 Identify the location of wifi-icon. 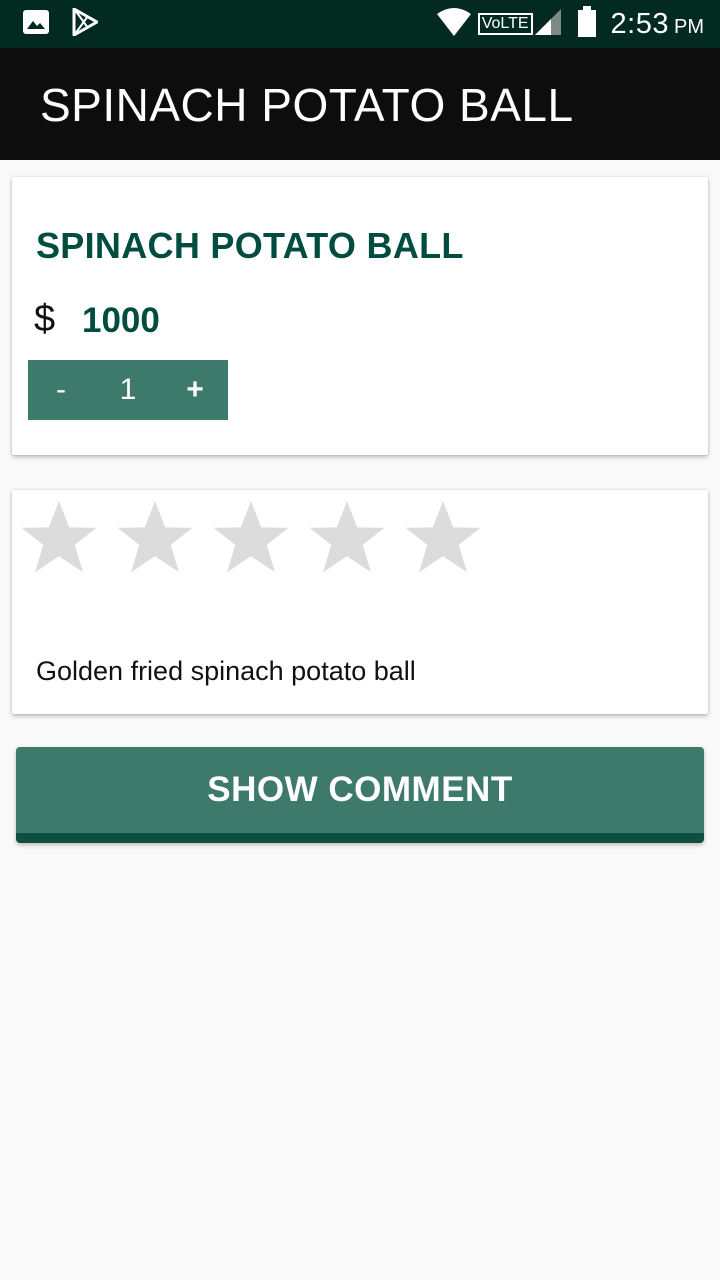
(454, 24).